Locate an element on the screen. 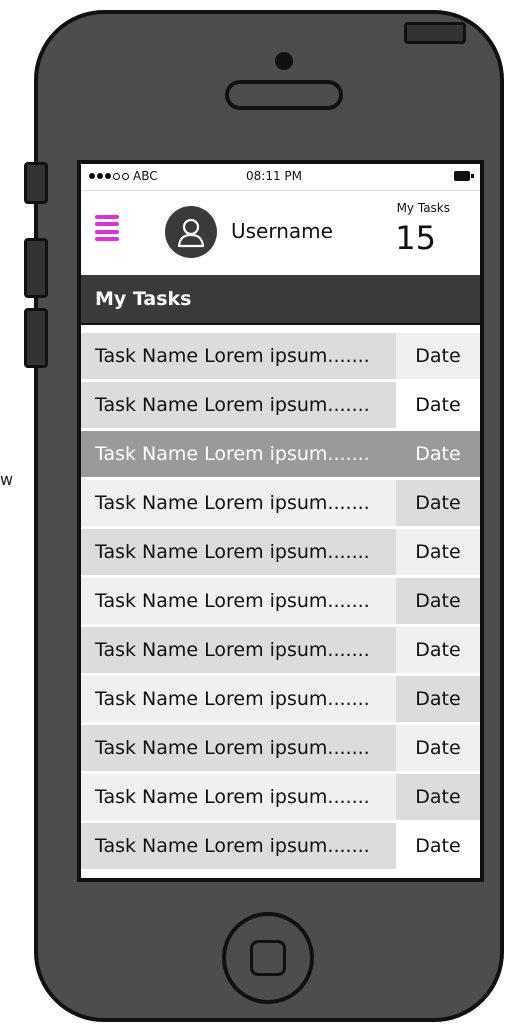  section-title: My Tasks is located at coordinates (280, 300).